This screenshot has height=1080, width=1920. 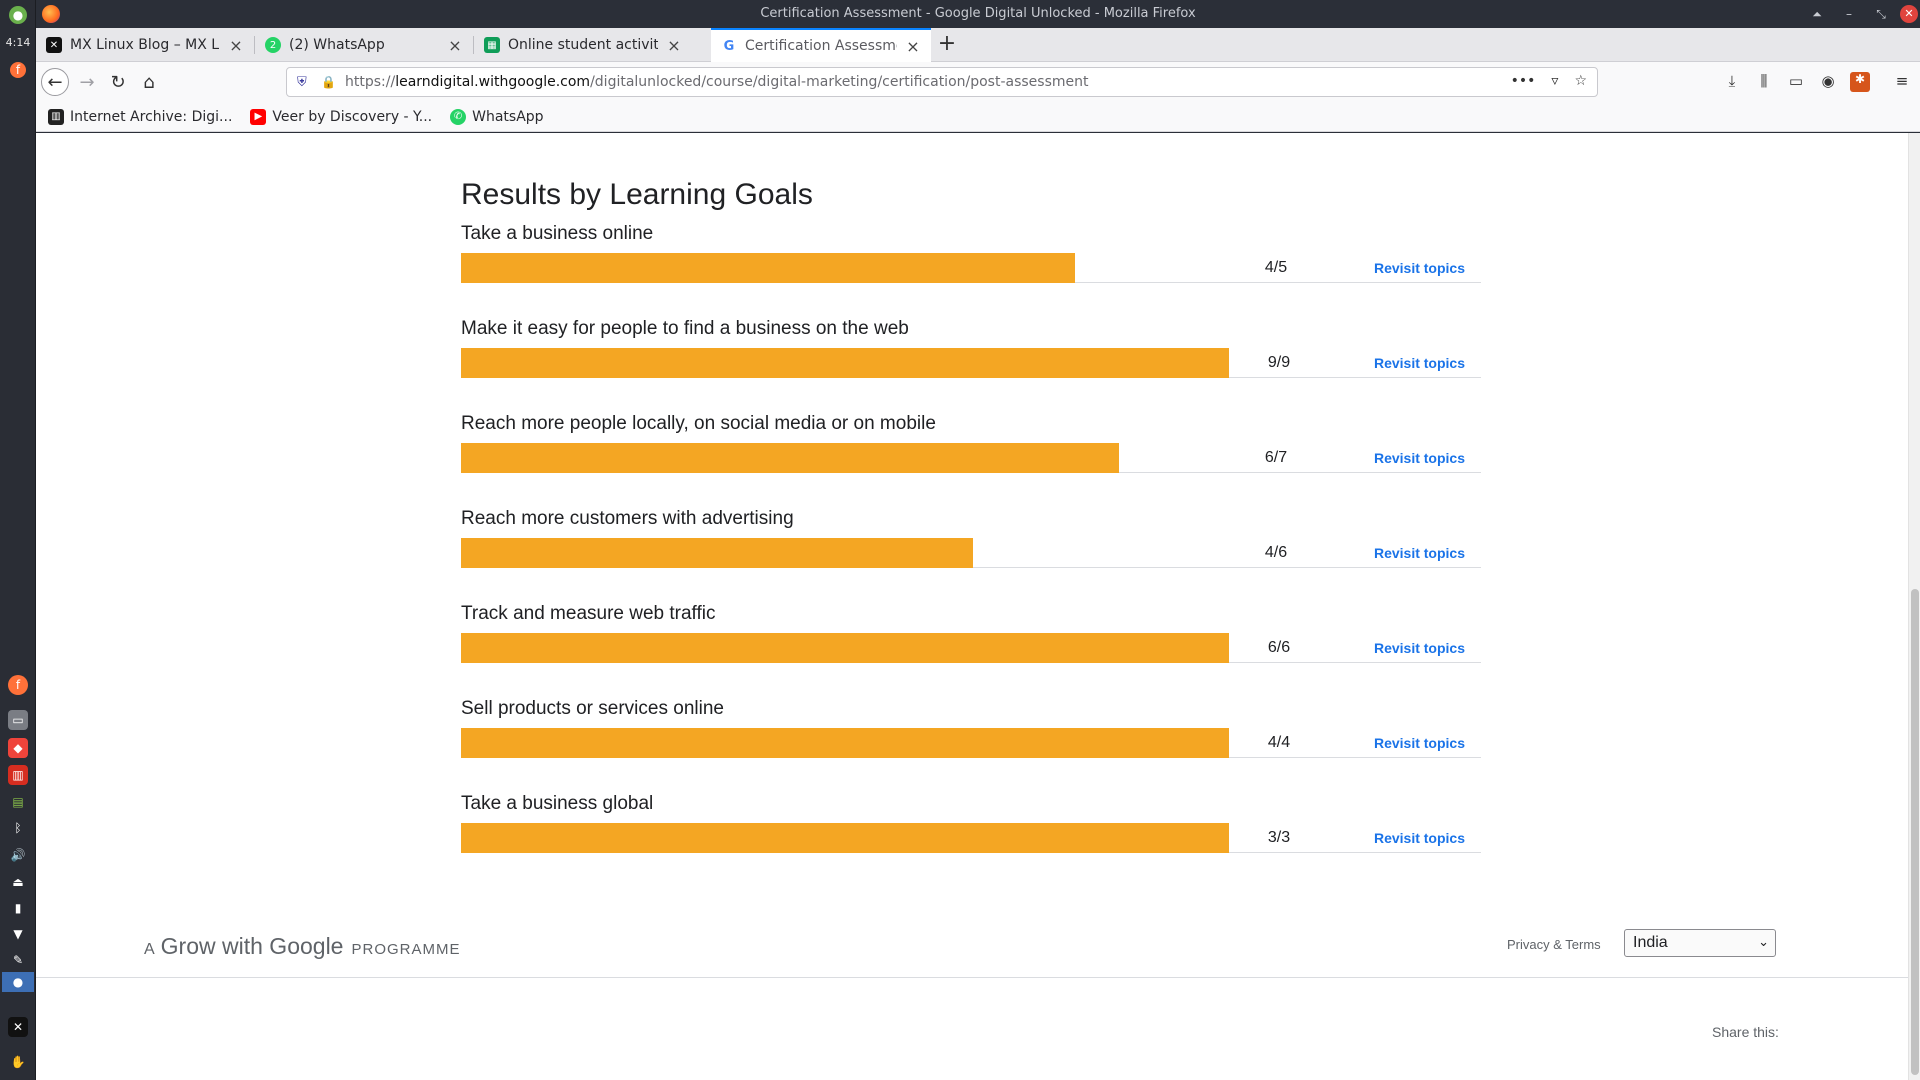 I want to click on firefox-launcher-icon: f, so click(x=18, y=70).